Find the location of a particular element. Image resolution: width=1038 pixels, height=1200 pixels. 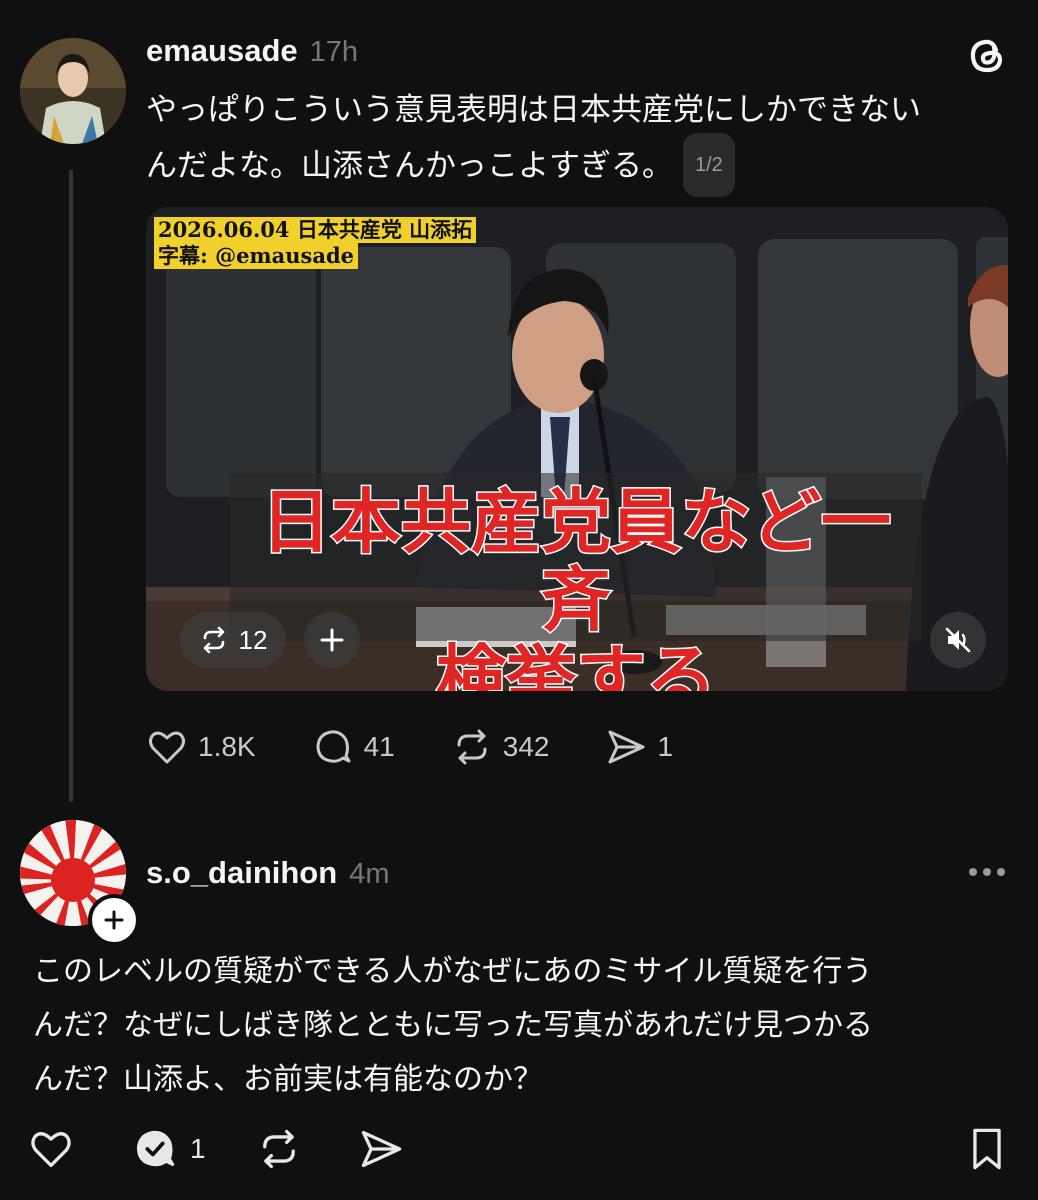

post-actions: 1.8K 41 342 1 is located at coordinates (409, 747).